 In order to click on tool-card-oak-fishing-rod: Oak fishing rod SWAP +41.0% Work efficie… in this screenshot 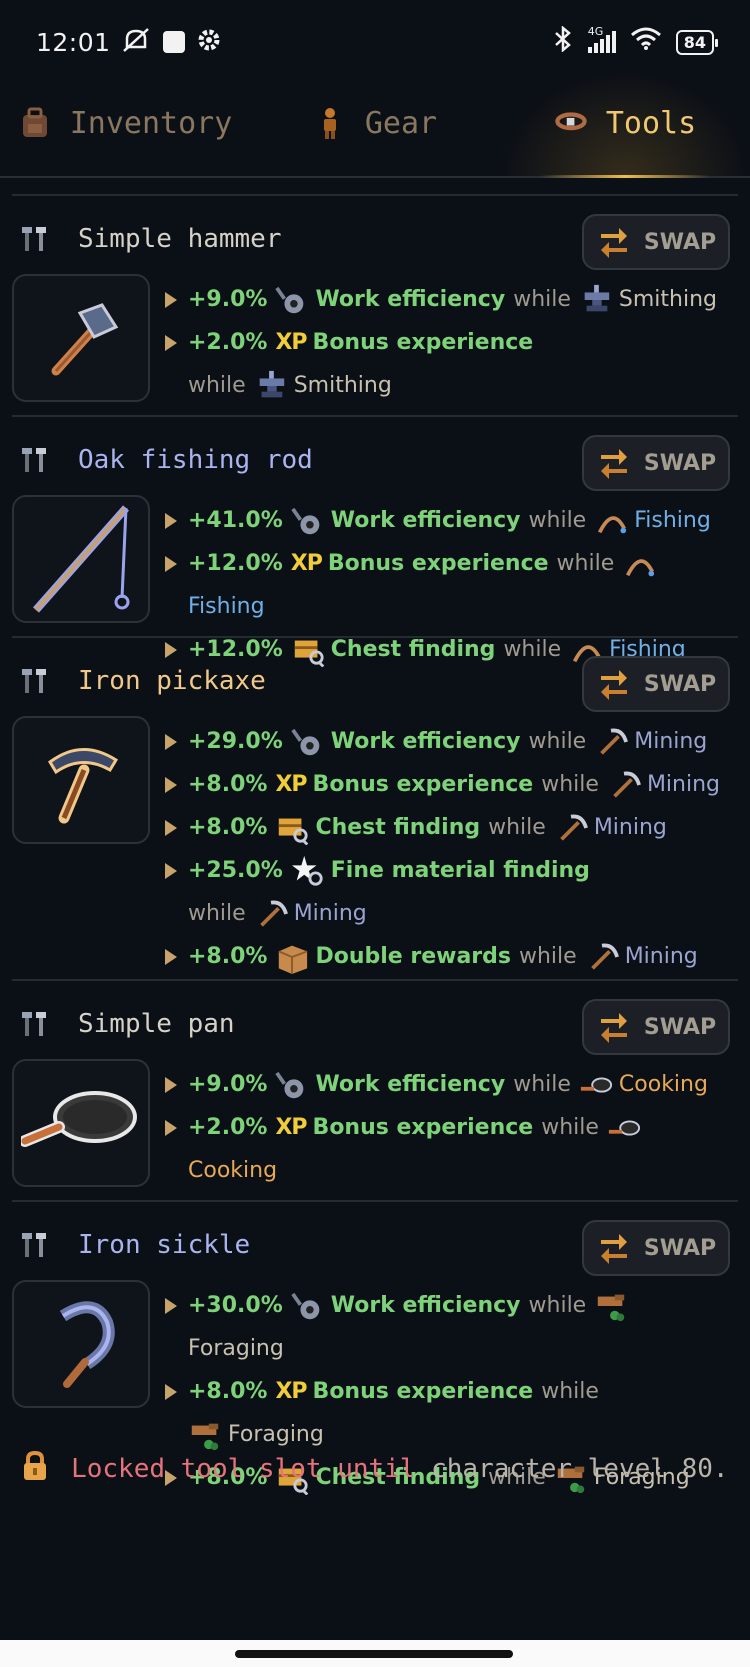, I will do `click(375, 541)`.